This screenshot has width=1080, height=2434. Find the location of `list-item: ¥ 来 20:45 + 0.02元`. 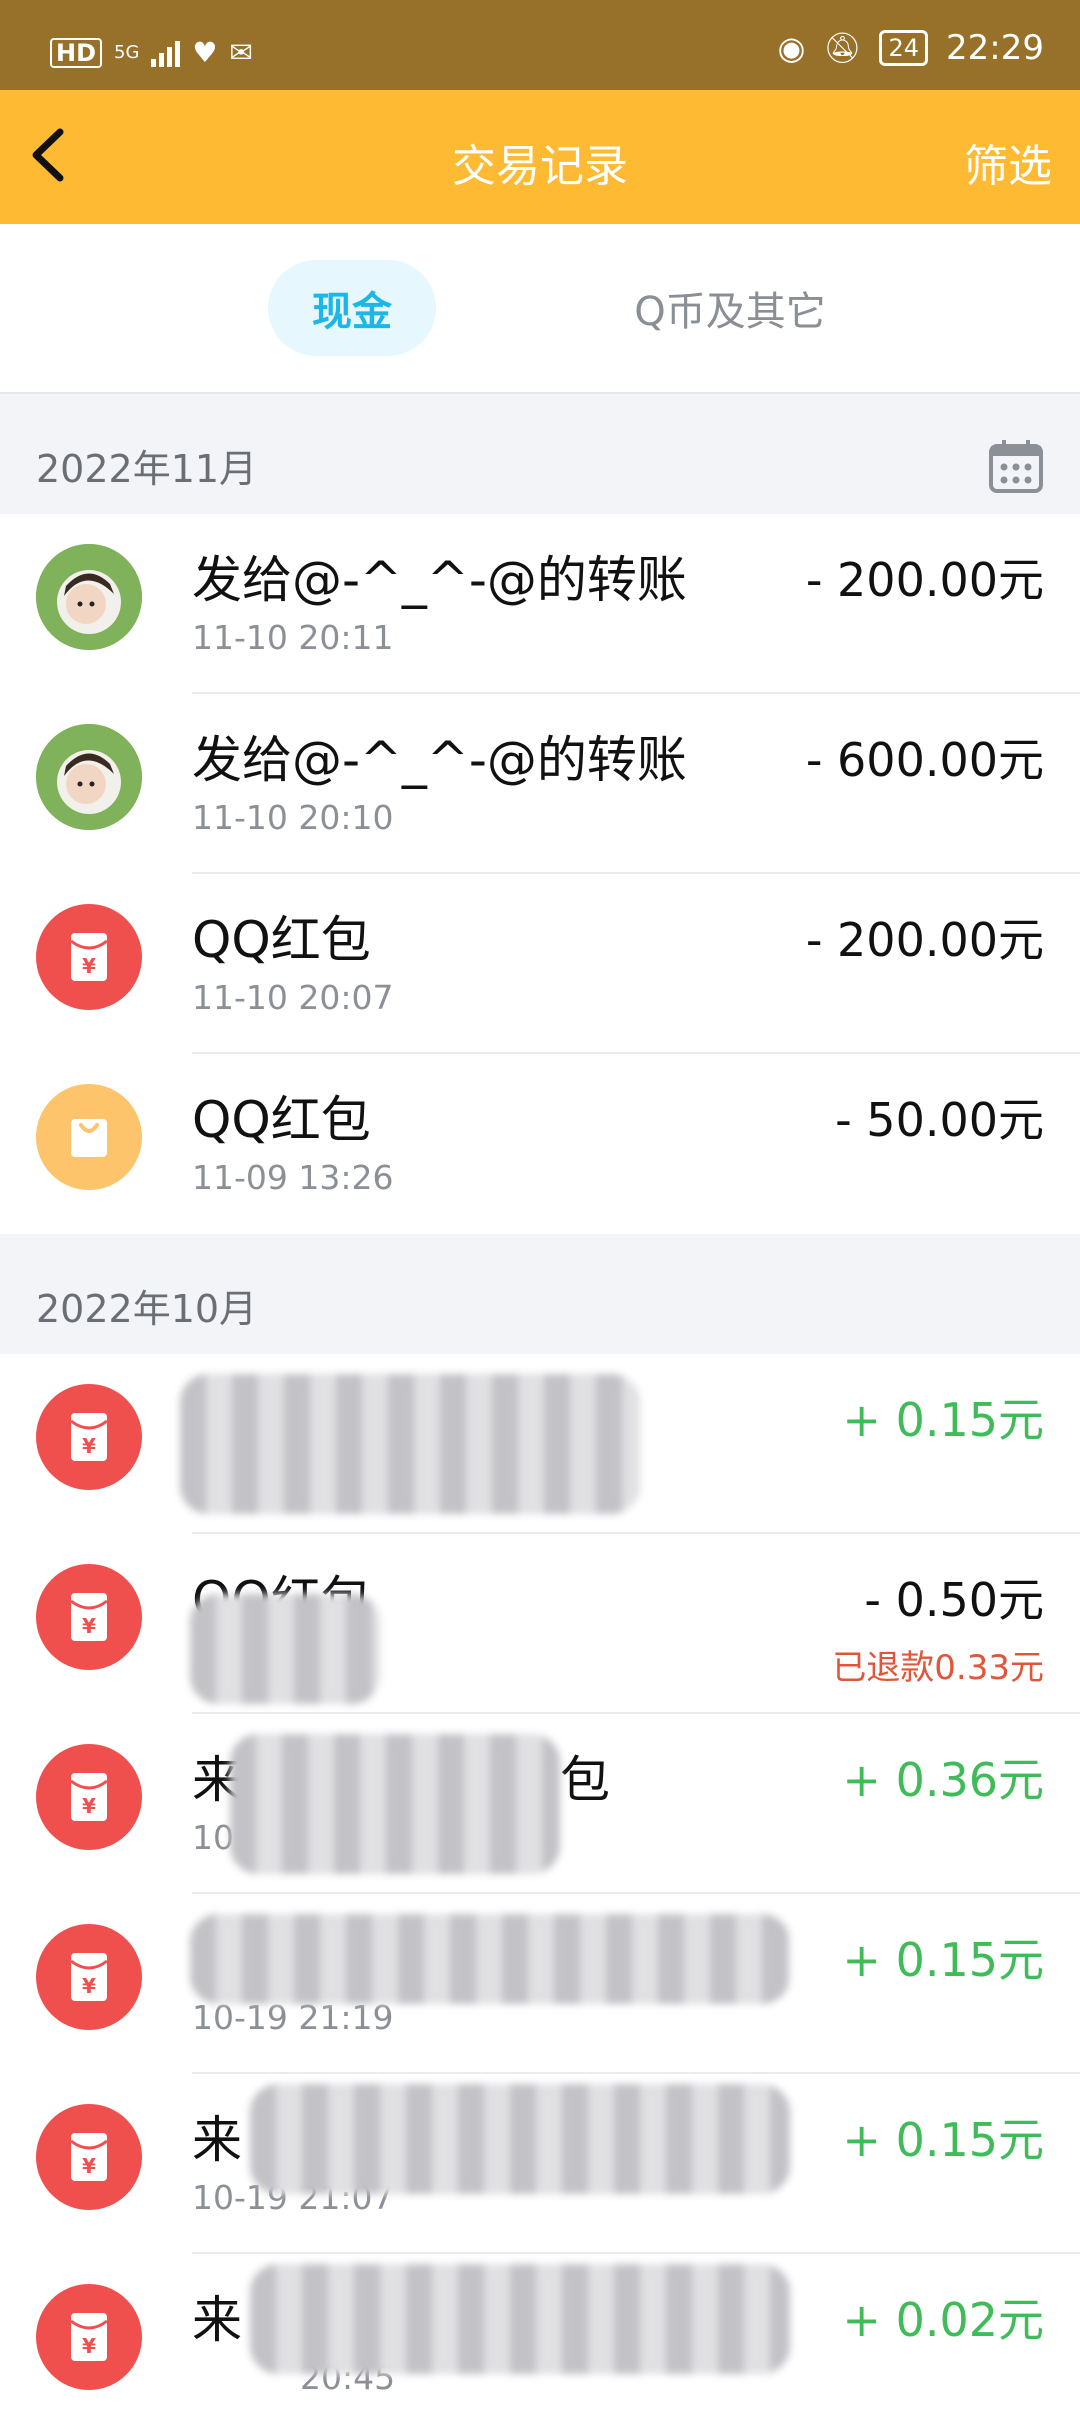

list-item: ¥ 来 20:45 + 0.02元 is located at coordinates (540, 2344).